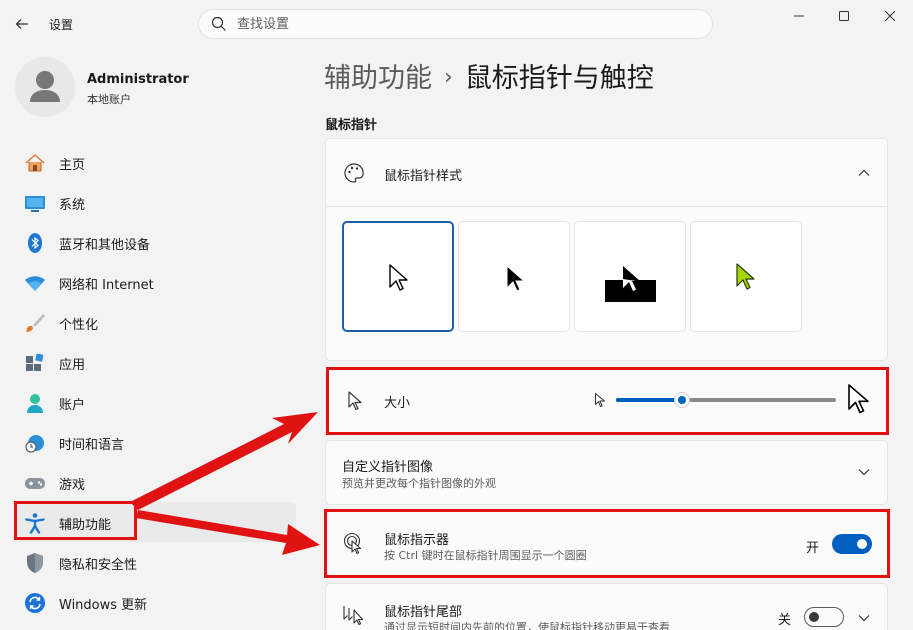 Image resolution: width=913 pixels, height=630 pixels. Describe the element at coordinates (155, 322) in the screenshot. I see `sidebar-item-personalization: 个性化` at that location.